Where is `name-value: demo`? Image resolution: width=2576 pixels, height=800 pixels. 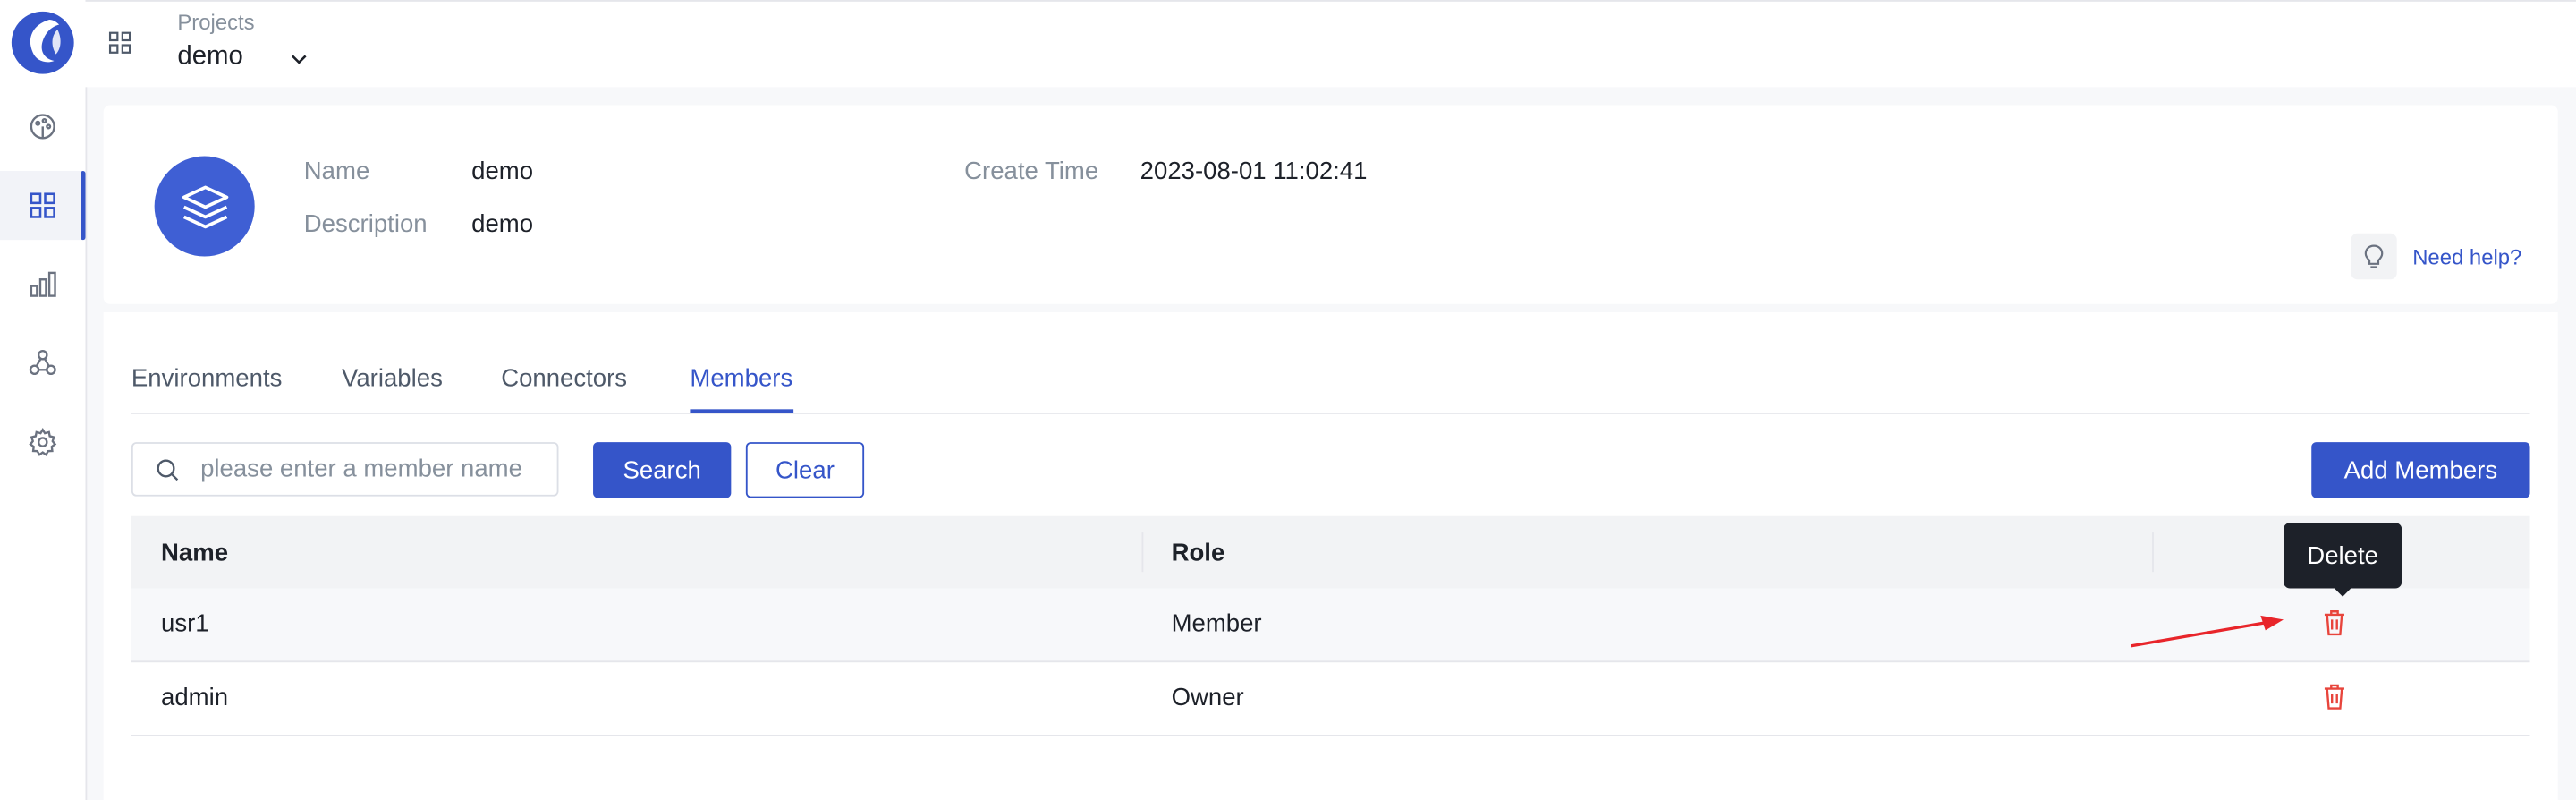
name-value: demo is located at coordinates (502, 171).